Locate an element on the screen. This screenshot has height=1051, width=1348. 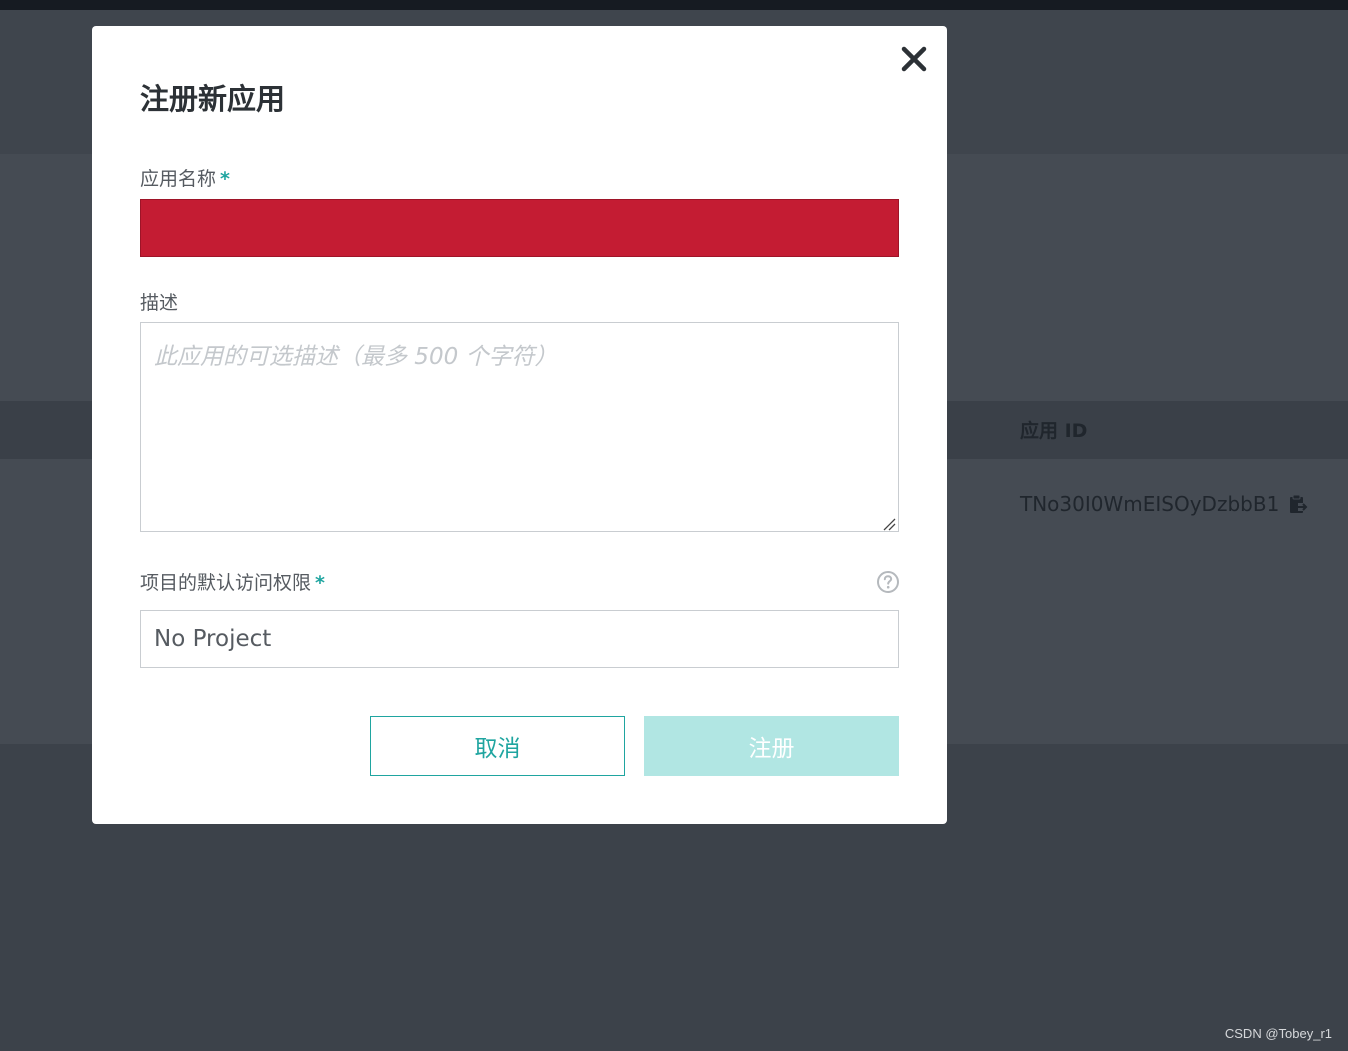
close-icon is located at coordinates (914, 59).